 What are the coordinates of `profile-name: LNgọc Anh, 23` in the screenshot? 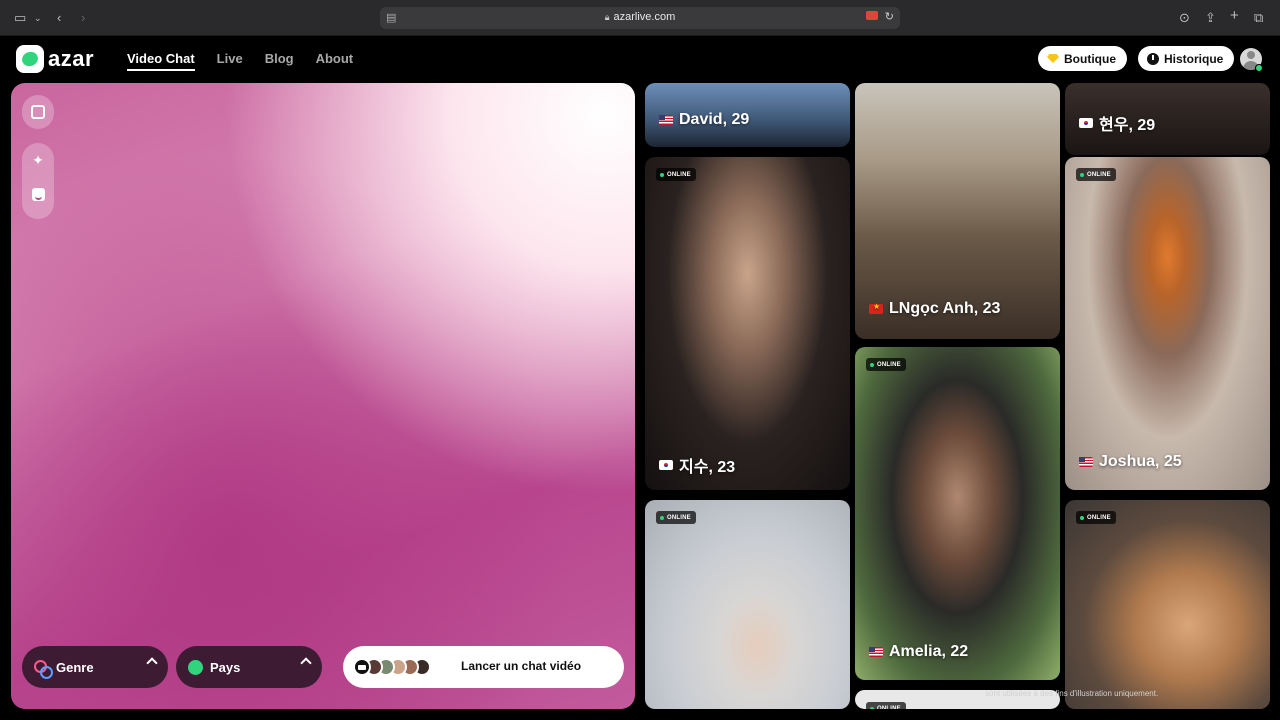 It's located at (945, 308).